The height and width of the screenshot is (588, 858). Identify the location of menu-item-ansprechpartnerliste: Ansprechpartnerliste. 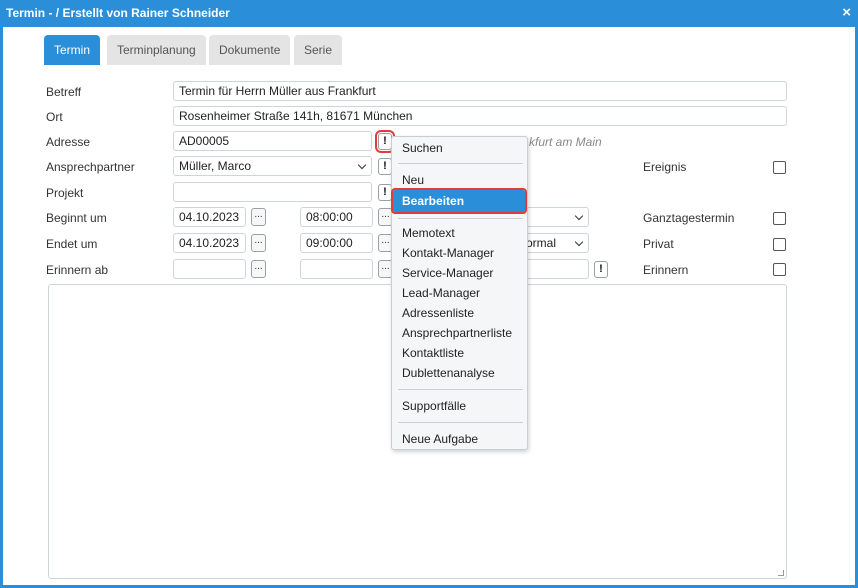
(457, 333).